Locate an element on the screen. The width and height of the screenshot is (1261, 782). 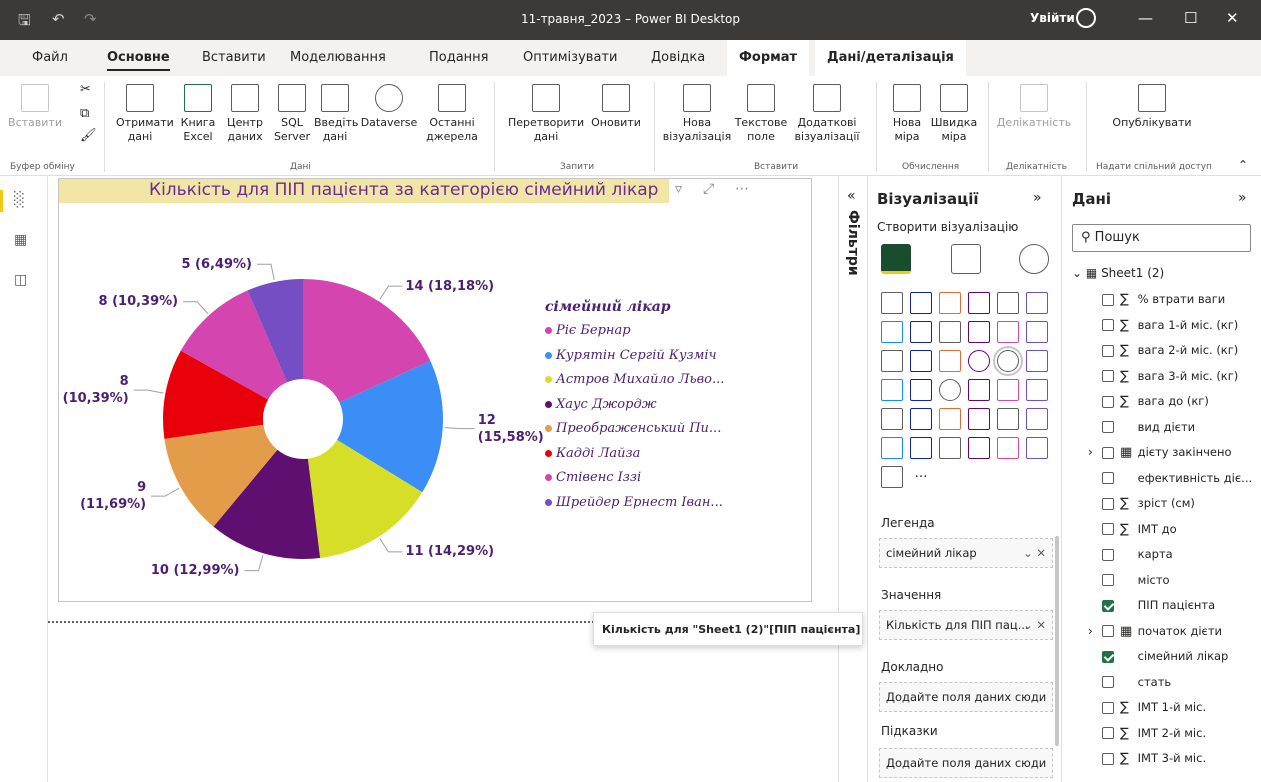
collapse-visualizations-icon: » is located at coordinates (1037, 198).